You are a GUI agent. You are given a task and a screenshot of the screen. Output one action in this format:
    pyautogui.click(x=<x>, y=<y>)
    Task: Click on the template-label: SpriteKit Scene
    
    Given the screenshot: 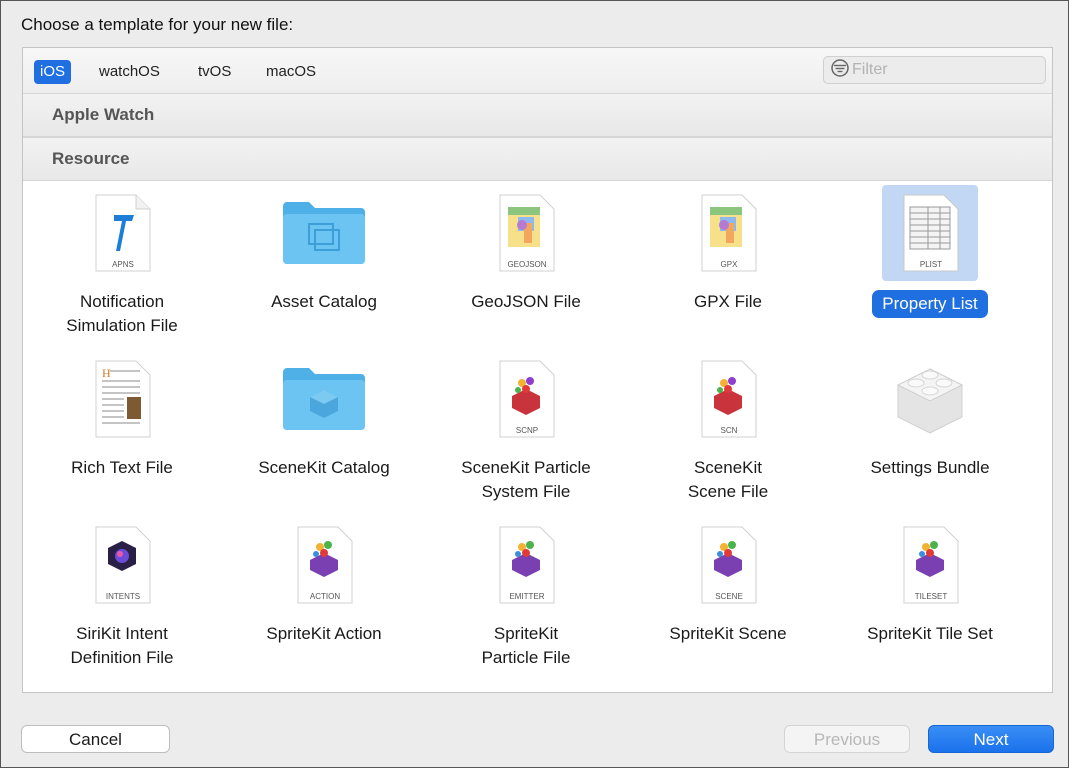 What is the action you would take?
    pyautogui.click(x=728, y=633)
    